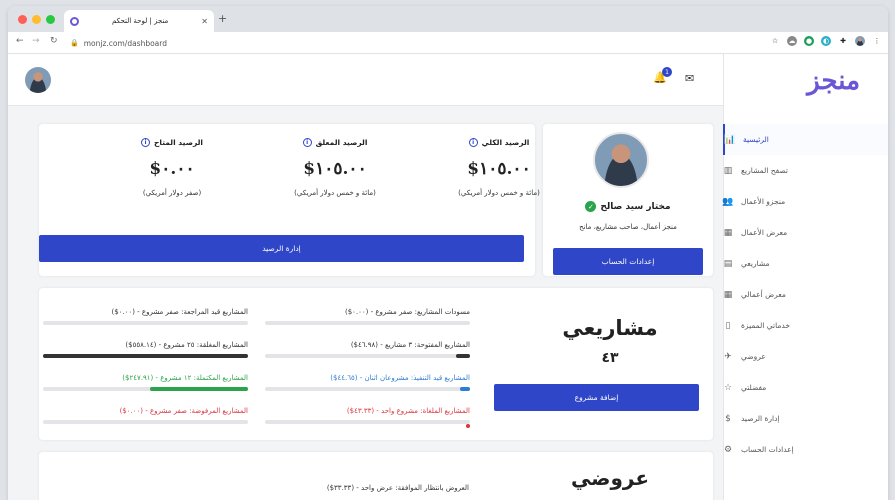 Image resolution: width=895 pixels, height=500 pixels. Describe the element at coordinates (54, 41) in the screenshot. I see `reload-icon: ↻` at that location.